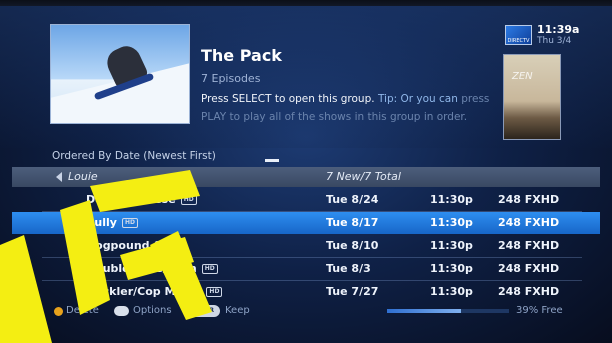  I want to click on storage-bar, so click(448, 311).